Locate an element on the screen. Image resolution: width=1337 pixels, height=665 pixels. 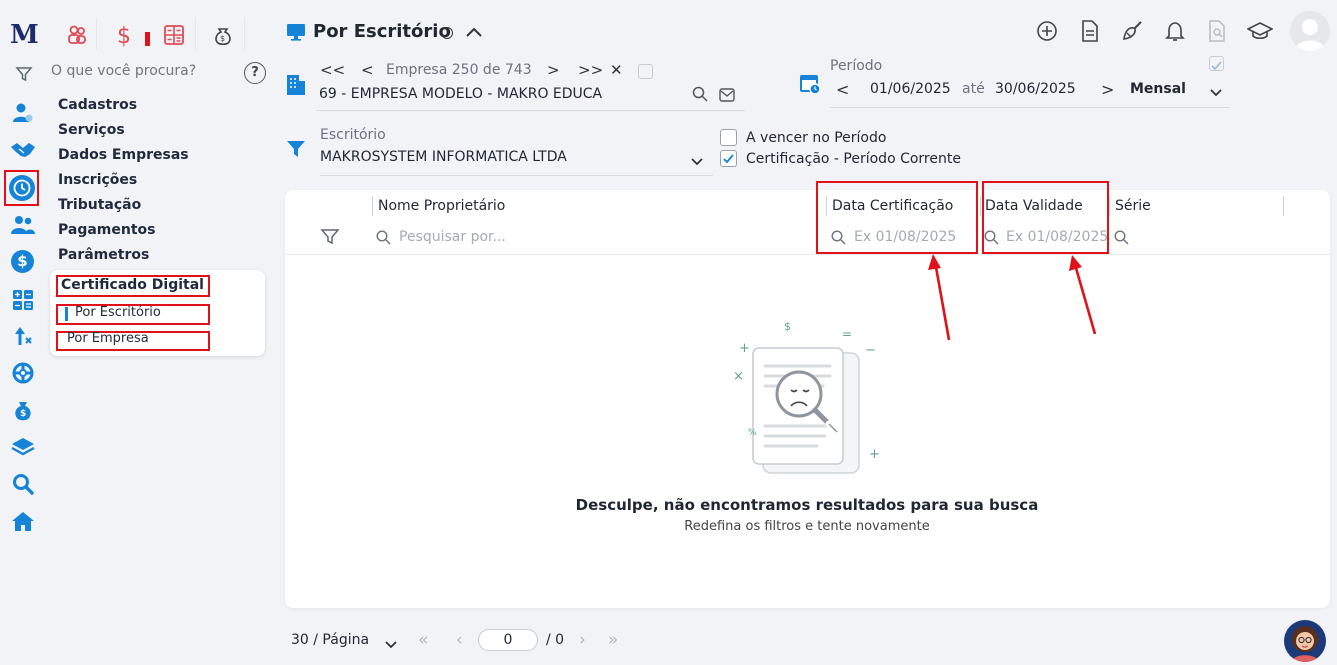
page-title: Por Escritório is located at coordinates (382, 31).